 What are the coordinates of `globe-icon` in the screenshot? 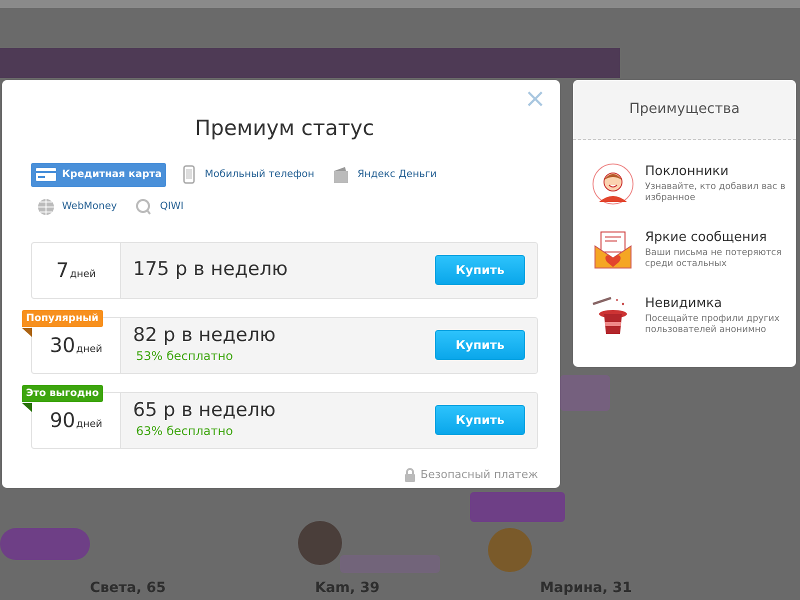 It's located at (46, 206).